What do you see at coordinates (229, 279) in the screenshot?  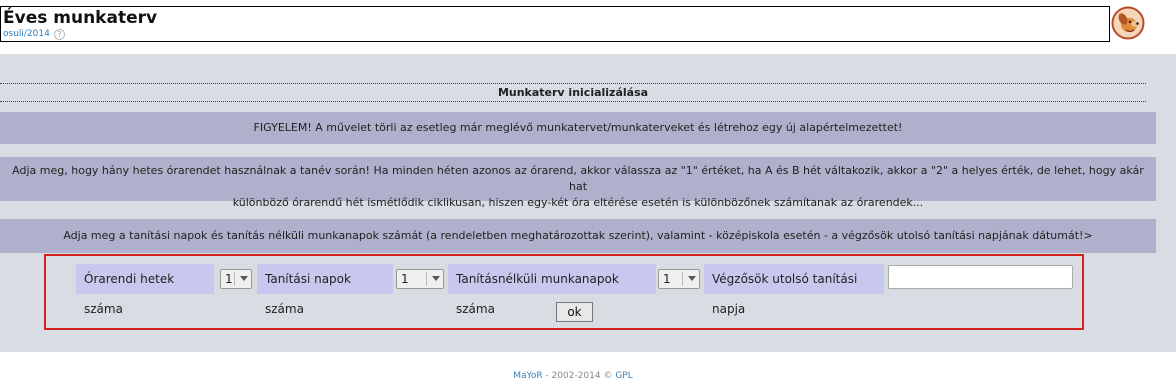 I see `weeks-select-value: 1` at bounding box center [229, 279].